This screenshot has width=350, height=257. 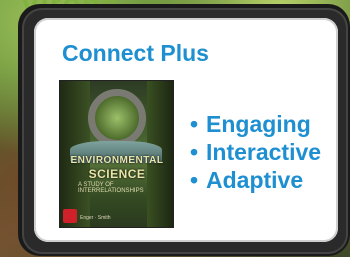 I want to click on feature-list: • Engaging • Interactive • Adaptive, so click(x=255, y=152).